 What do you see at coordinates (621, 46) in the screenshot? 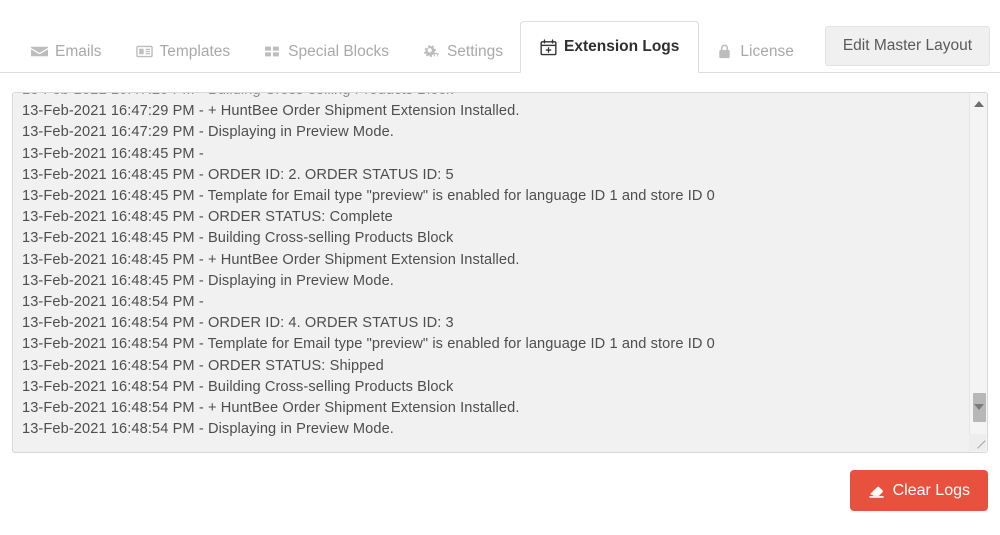
I see `tab-extension-logs-label: Extension Logs` at bounding box center [621, 46].